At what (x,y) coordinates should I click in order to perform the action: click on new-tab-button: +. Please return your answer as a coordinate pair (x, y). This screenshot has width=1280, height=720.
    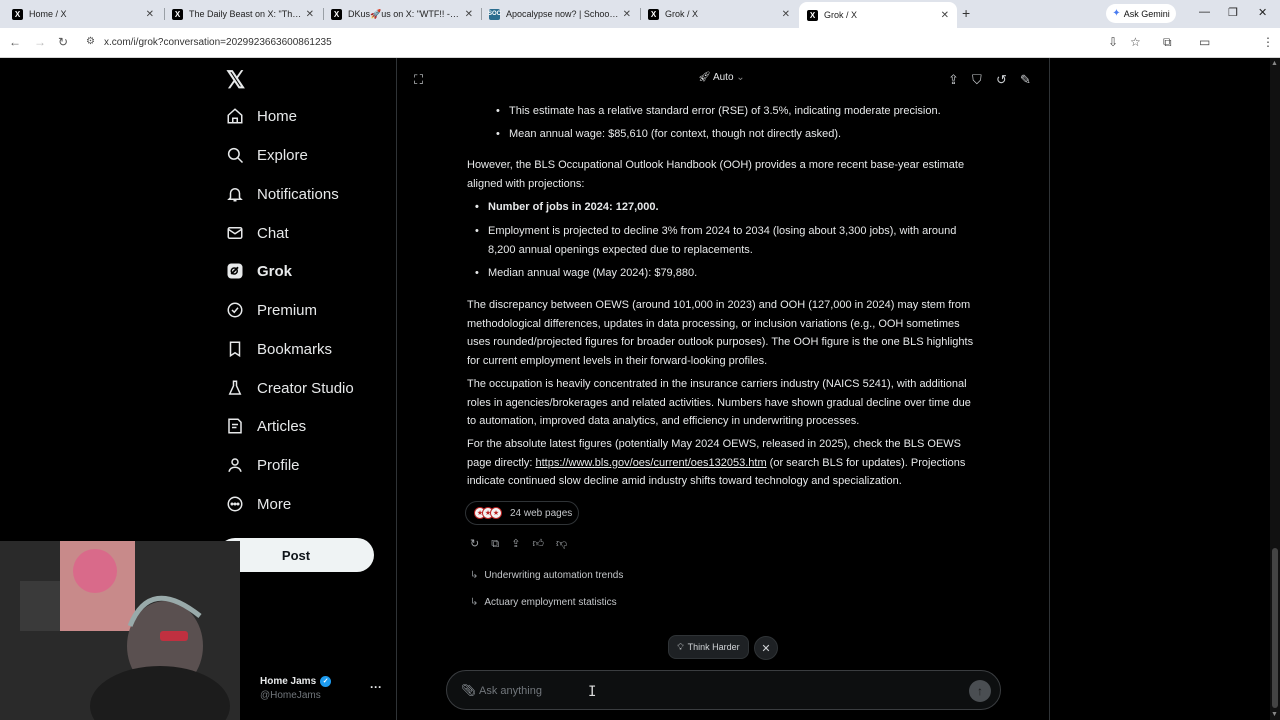
    Looking at the image, I should click on (966, 13).